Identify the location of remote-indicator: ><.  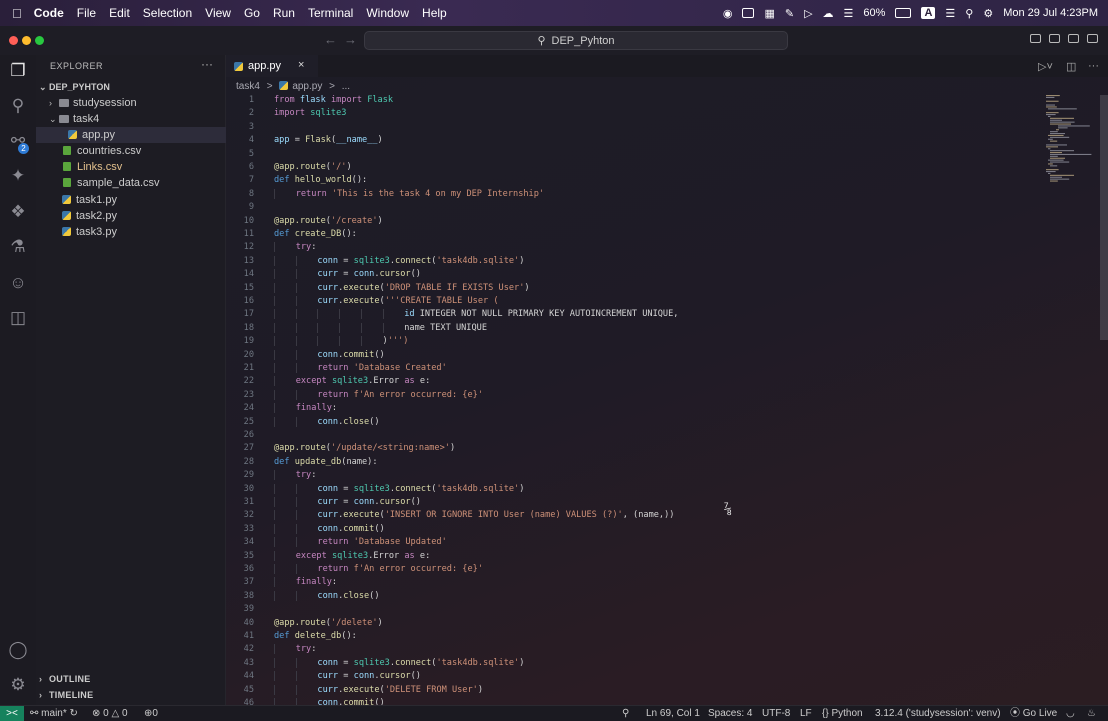
(12, 713).